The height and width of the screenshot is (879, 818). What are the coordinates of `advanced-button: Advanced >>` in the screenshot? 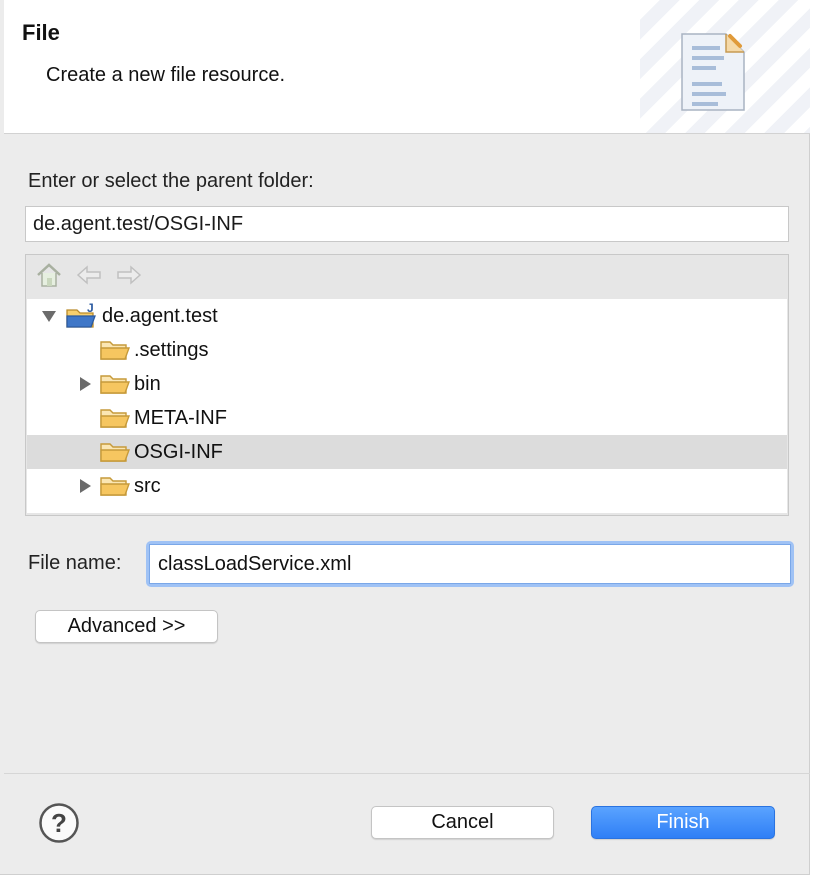 It's located at (126, 626).